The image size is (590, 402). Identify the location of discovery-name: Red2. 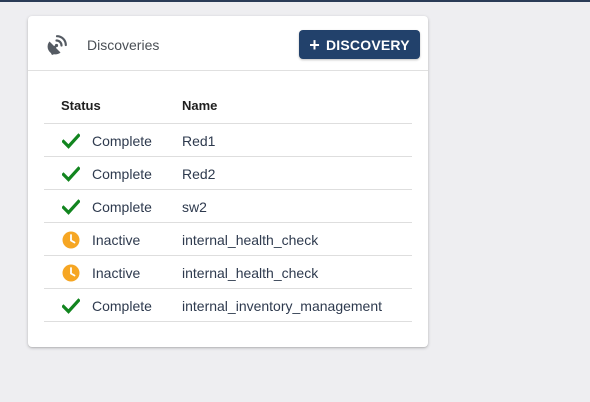
(198, 174).